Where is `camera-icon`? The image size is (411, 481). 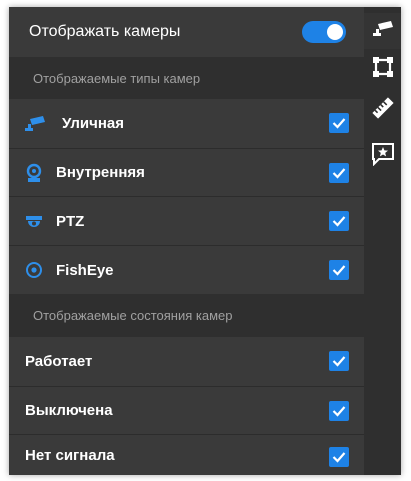
camera-icon is located at coordinates (383, 31).